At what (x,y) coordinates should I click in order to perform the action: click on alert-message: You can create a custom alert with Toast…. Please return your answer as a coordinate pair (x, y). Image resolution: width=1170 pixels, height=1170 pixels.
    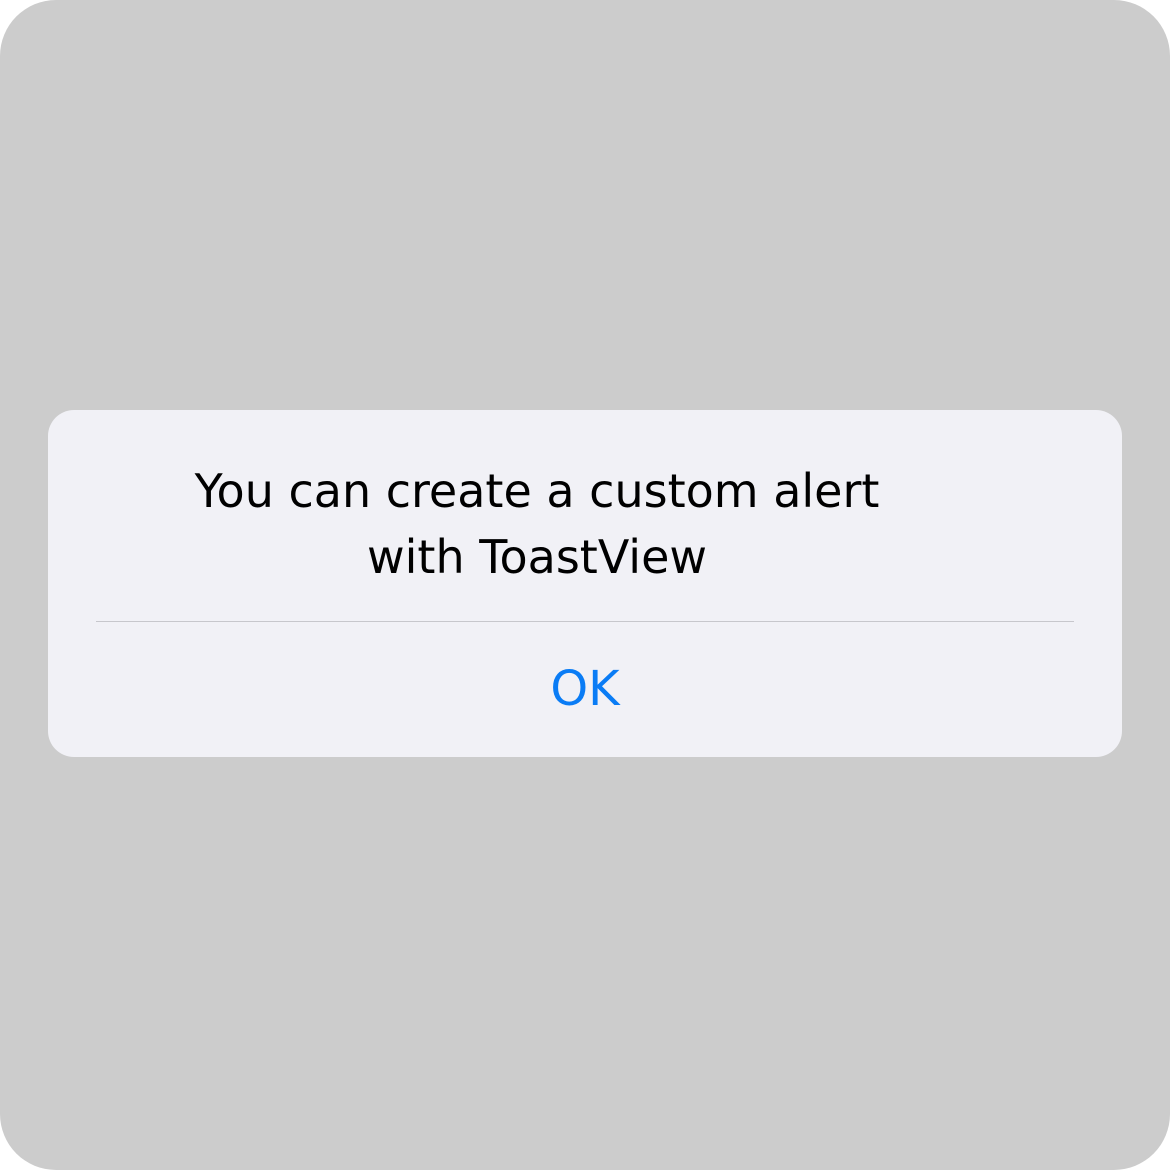
    Looking at the image, I should click on (537, 524).